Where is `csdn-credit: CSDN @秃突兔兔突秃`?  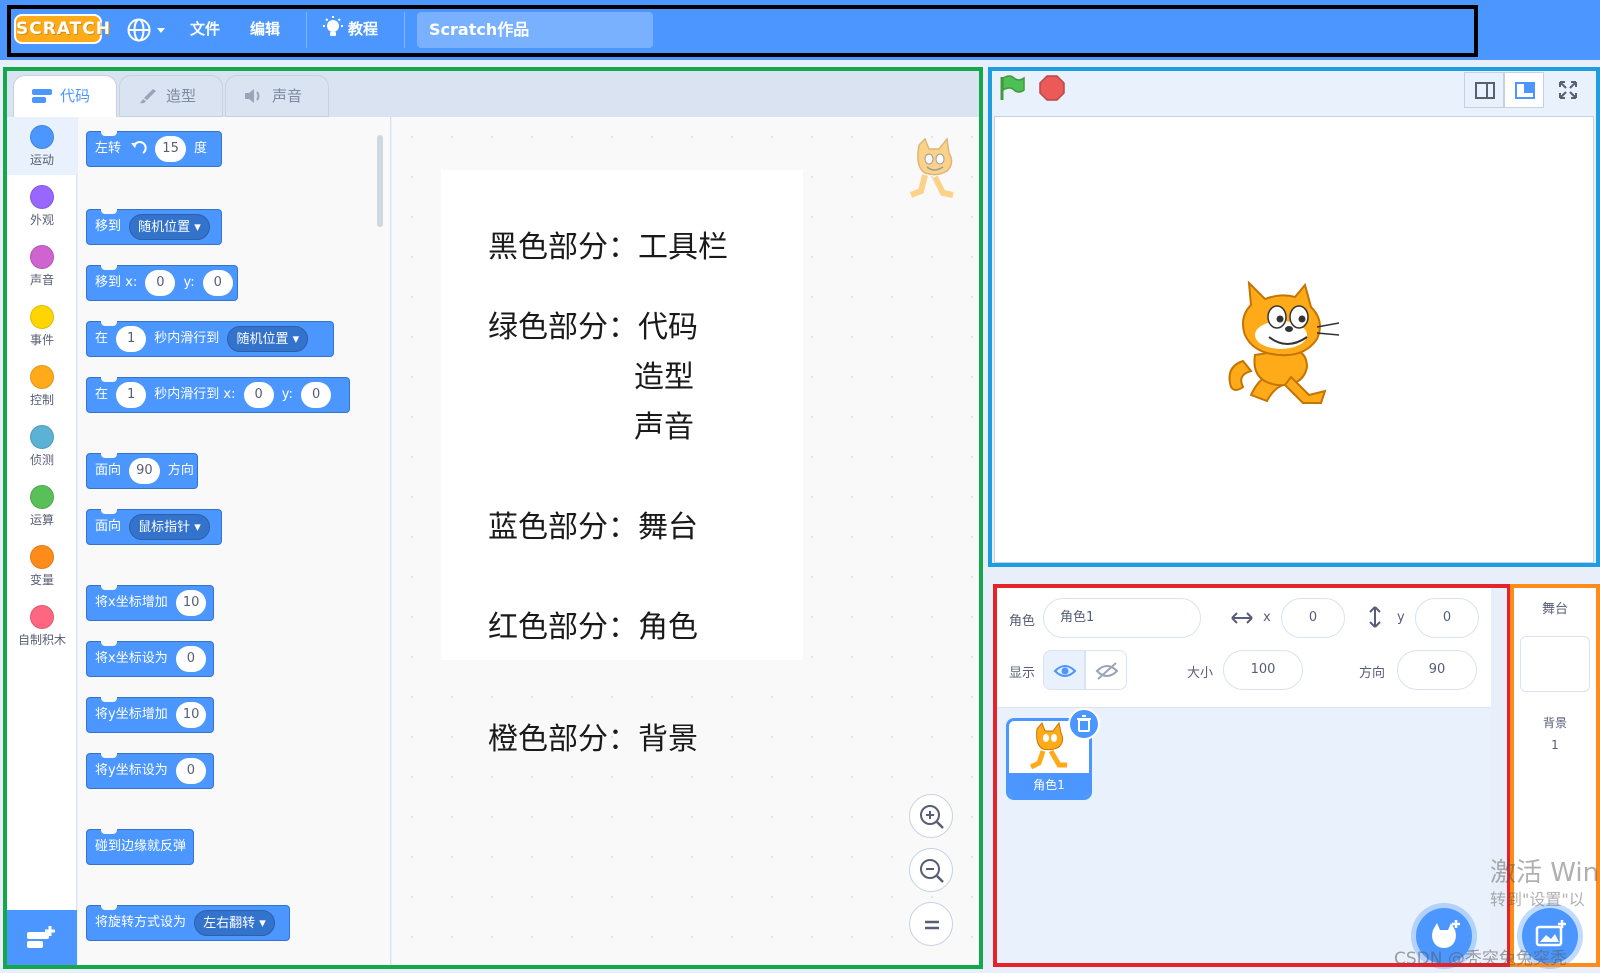
csdn-credit: CSDN @秃突兔兔突秃 is located at coordinates (1480, 959).